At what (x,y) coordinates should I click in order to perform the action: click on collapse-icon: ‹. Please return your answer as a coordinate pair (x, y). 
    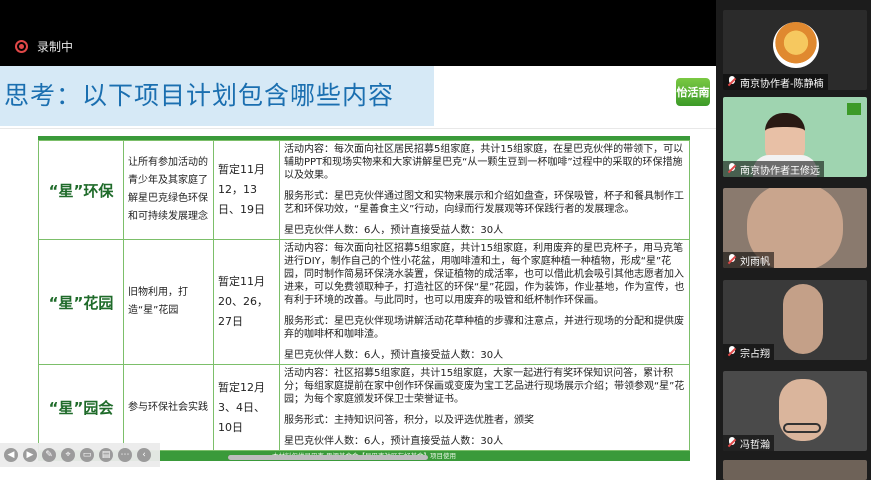
    Looking at the image, I should click on (144, 455).